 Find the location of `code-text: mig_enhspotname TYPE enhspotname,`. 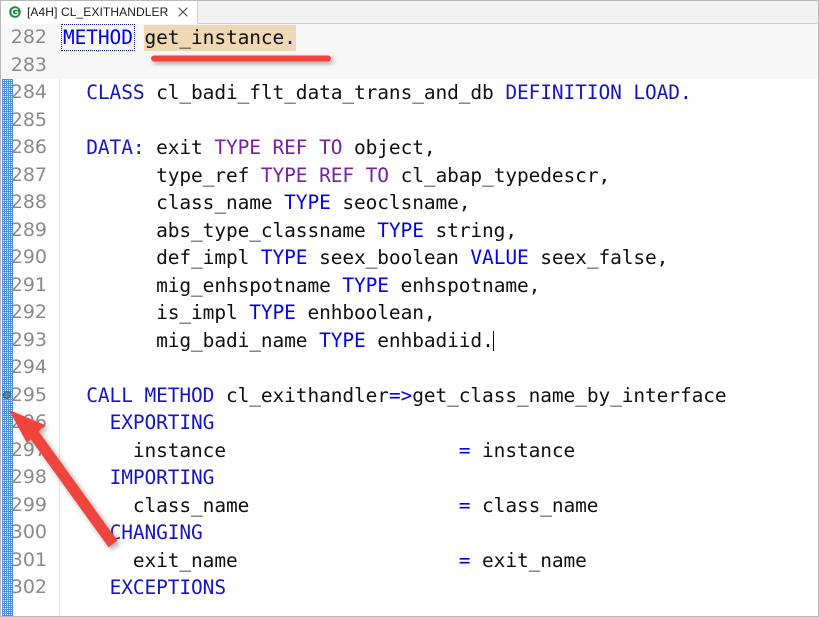

code-text: mig_enhspotname TYPE enhspotname, is located at coordinates (302, 285).